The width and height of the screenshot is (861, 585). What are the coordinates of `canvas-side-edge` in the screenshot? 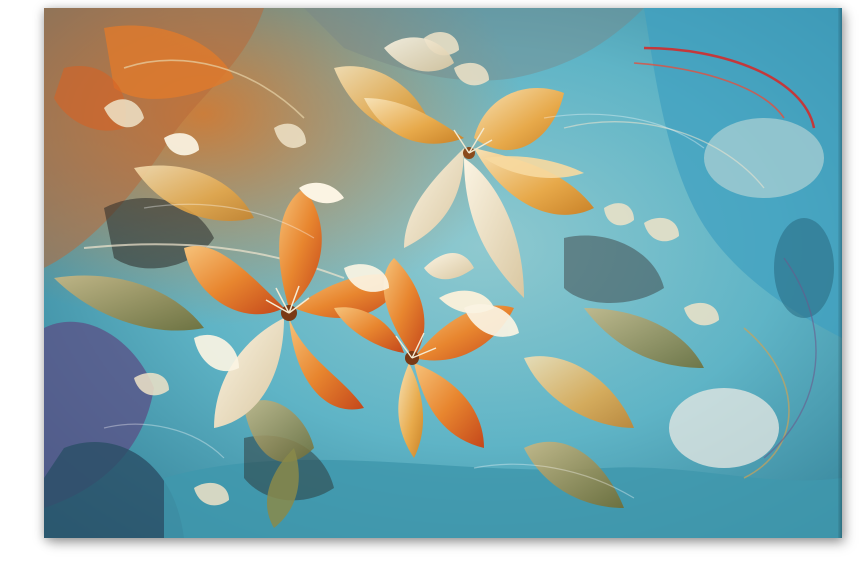 It's located at (840, 273).